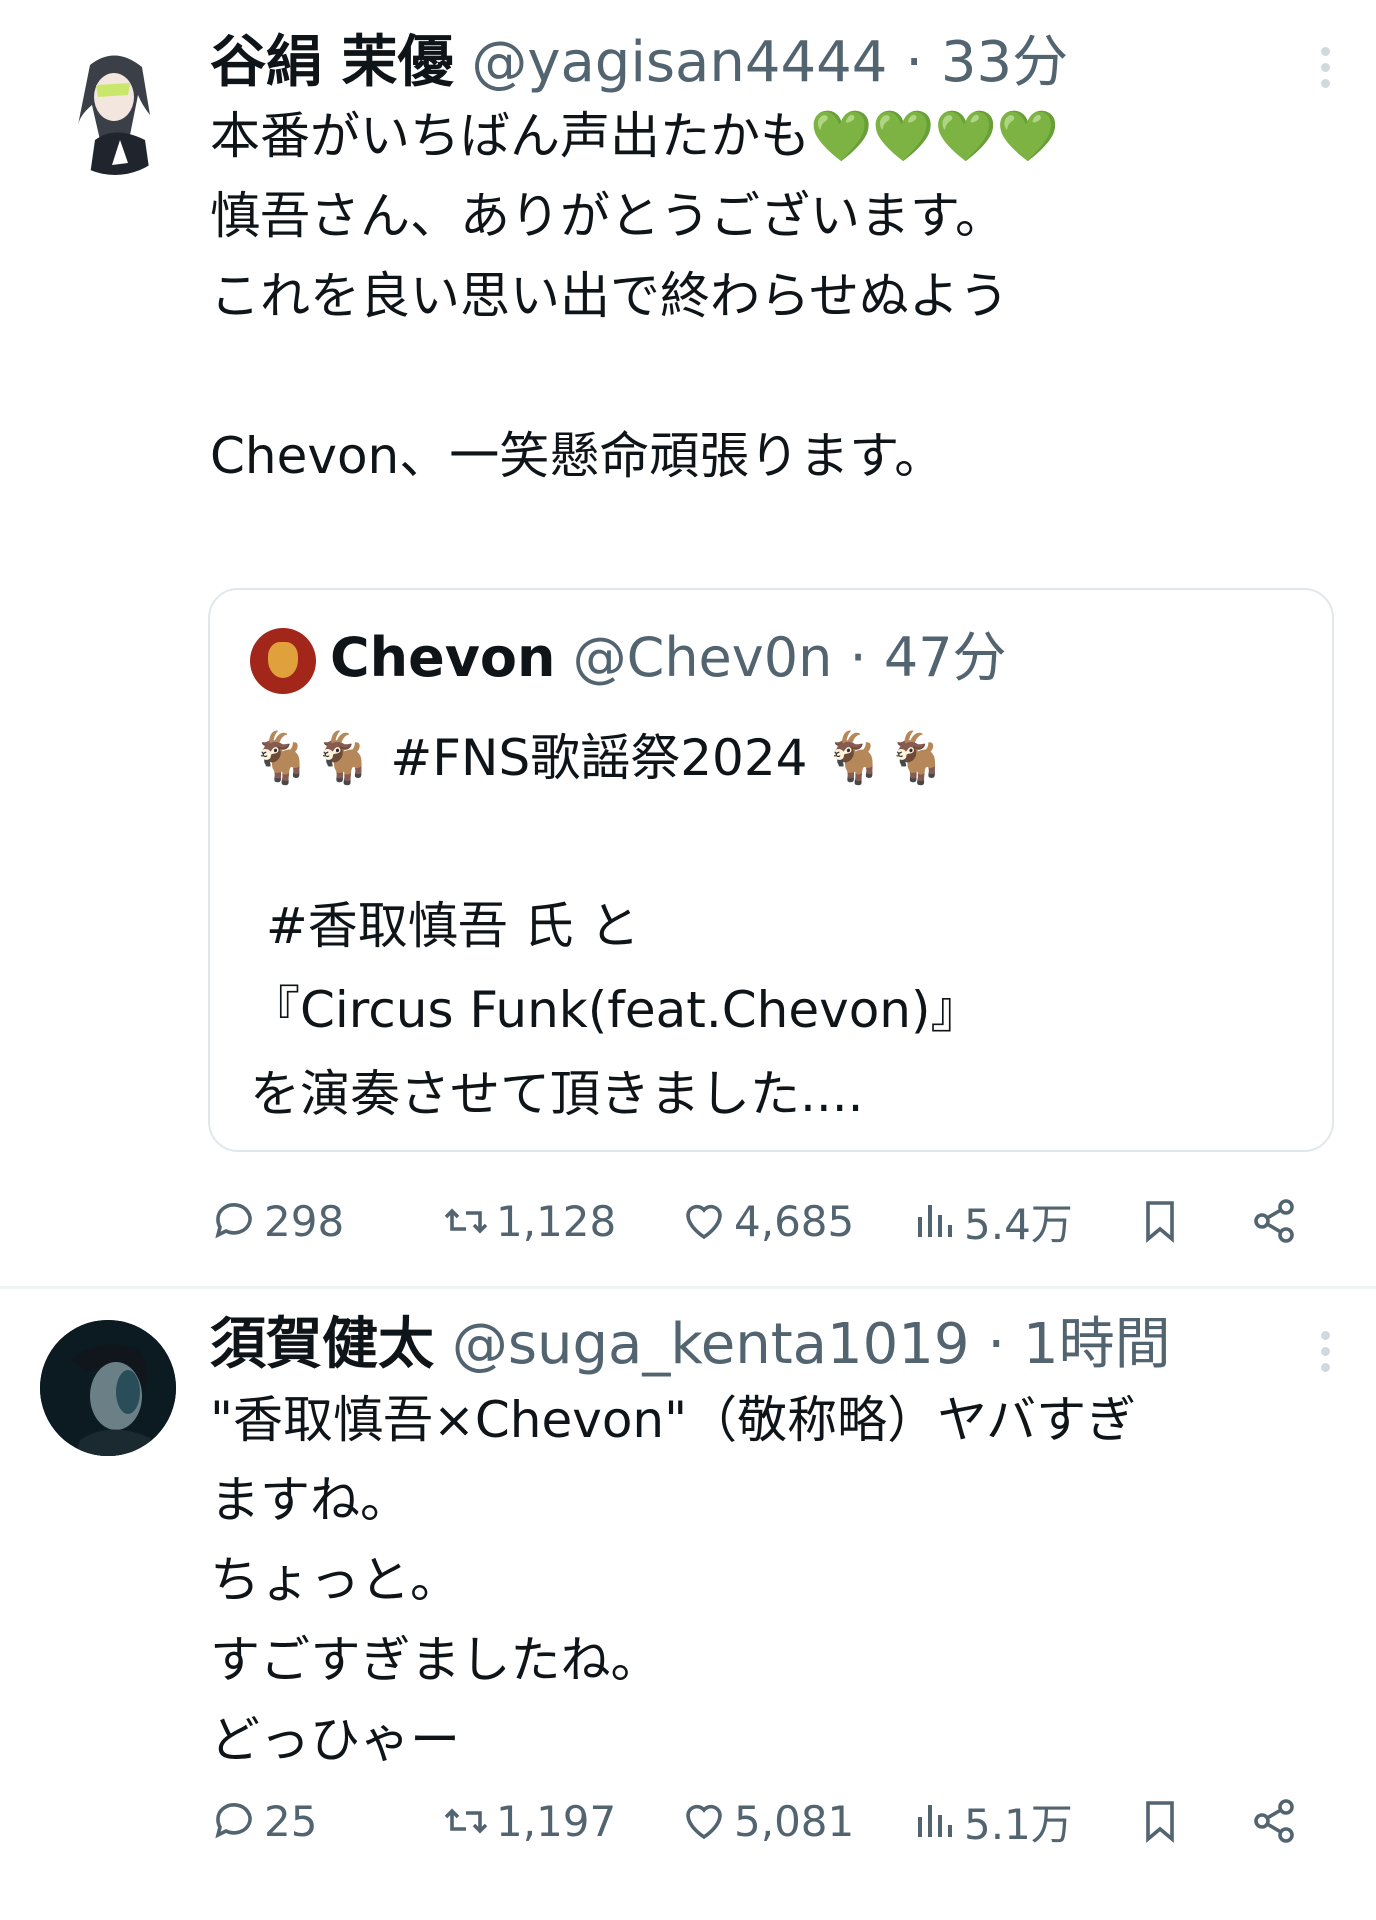  I want to click on avatar-photo-icon, so click(108, 1388).